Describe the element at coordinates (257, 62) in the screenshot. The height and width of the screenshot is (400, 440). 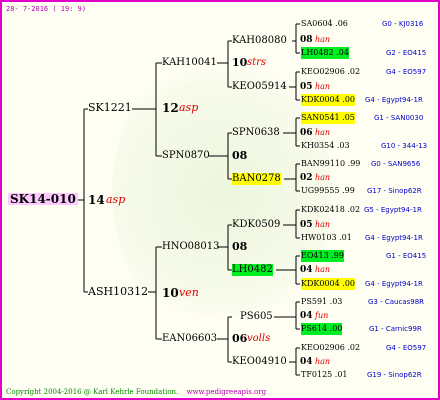
I see `gen2-tag-0: strs` at that location.